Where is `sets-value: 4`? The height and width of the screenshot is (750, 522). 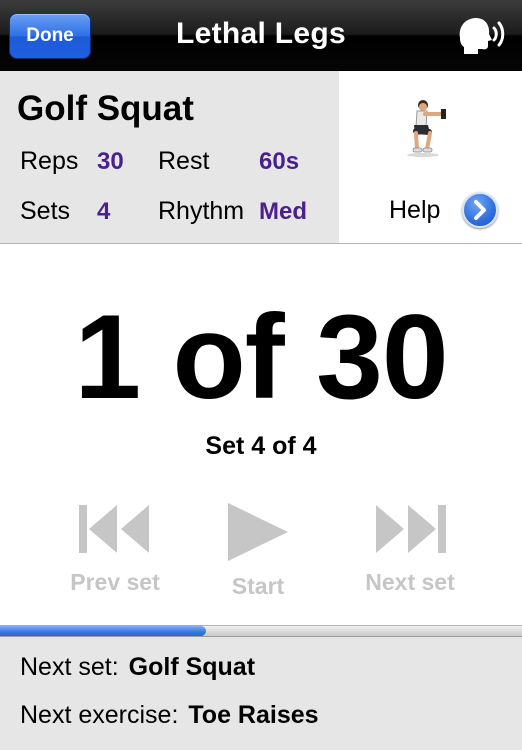
sets-value: 4 is located at coordinates (104, 211).